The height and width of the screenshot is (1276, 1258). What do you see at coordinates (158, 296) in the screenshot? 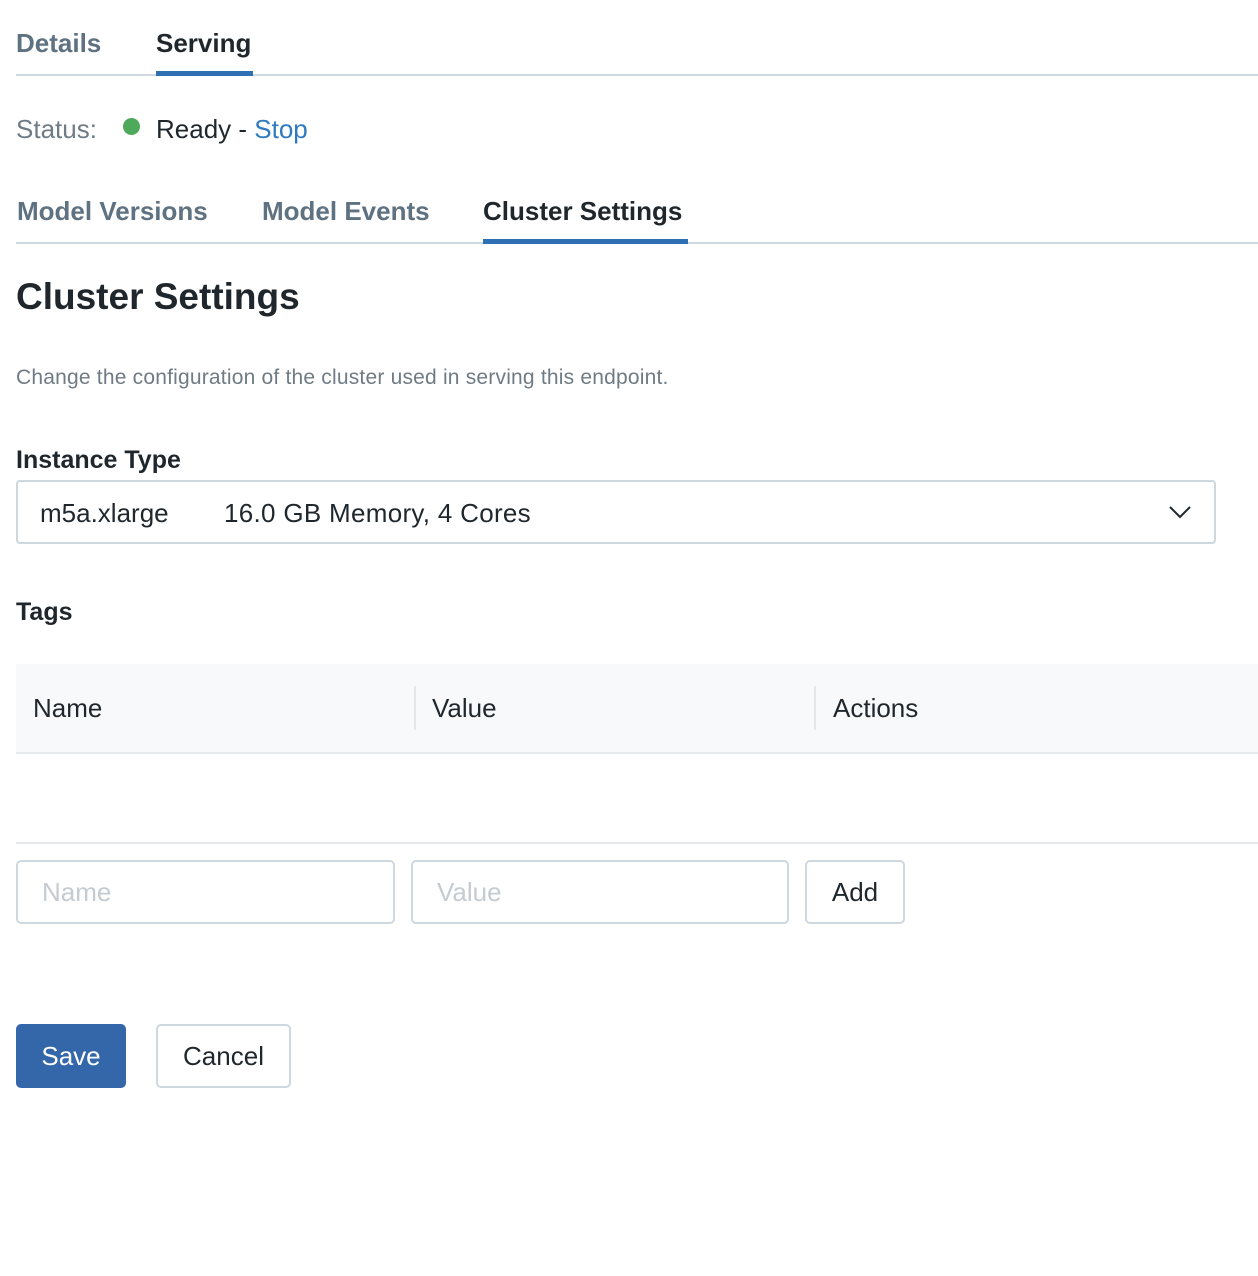
I see `section-title: Cluster Settings` at bounding box center [158, 296].